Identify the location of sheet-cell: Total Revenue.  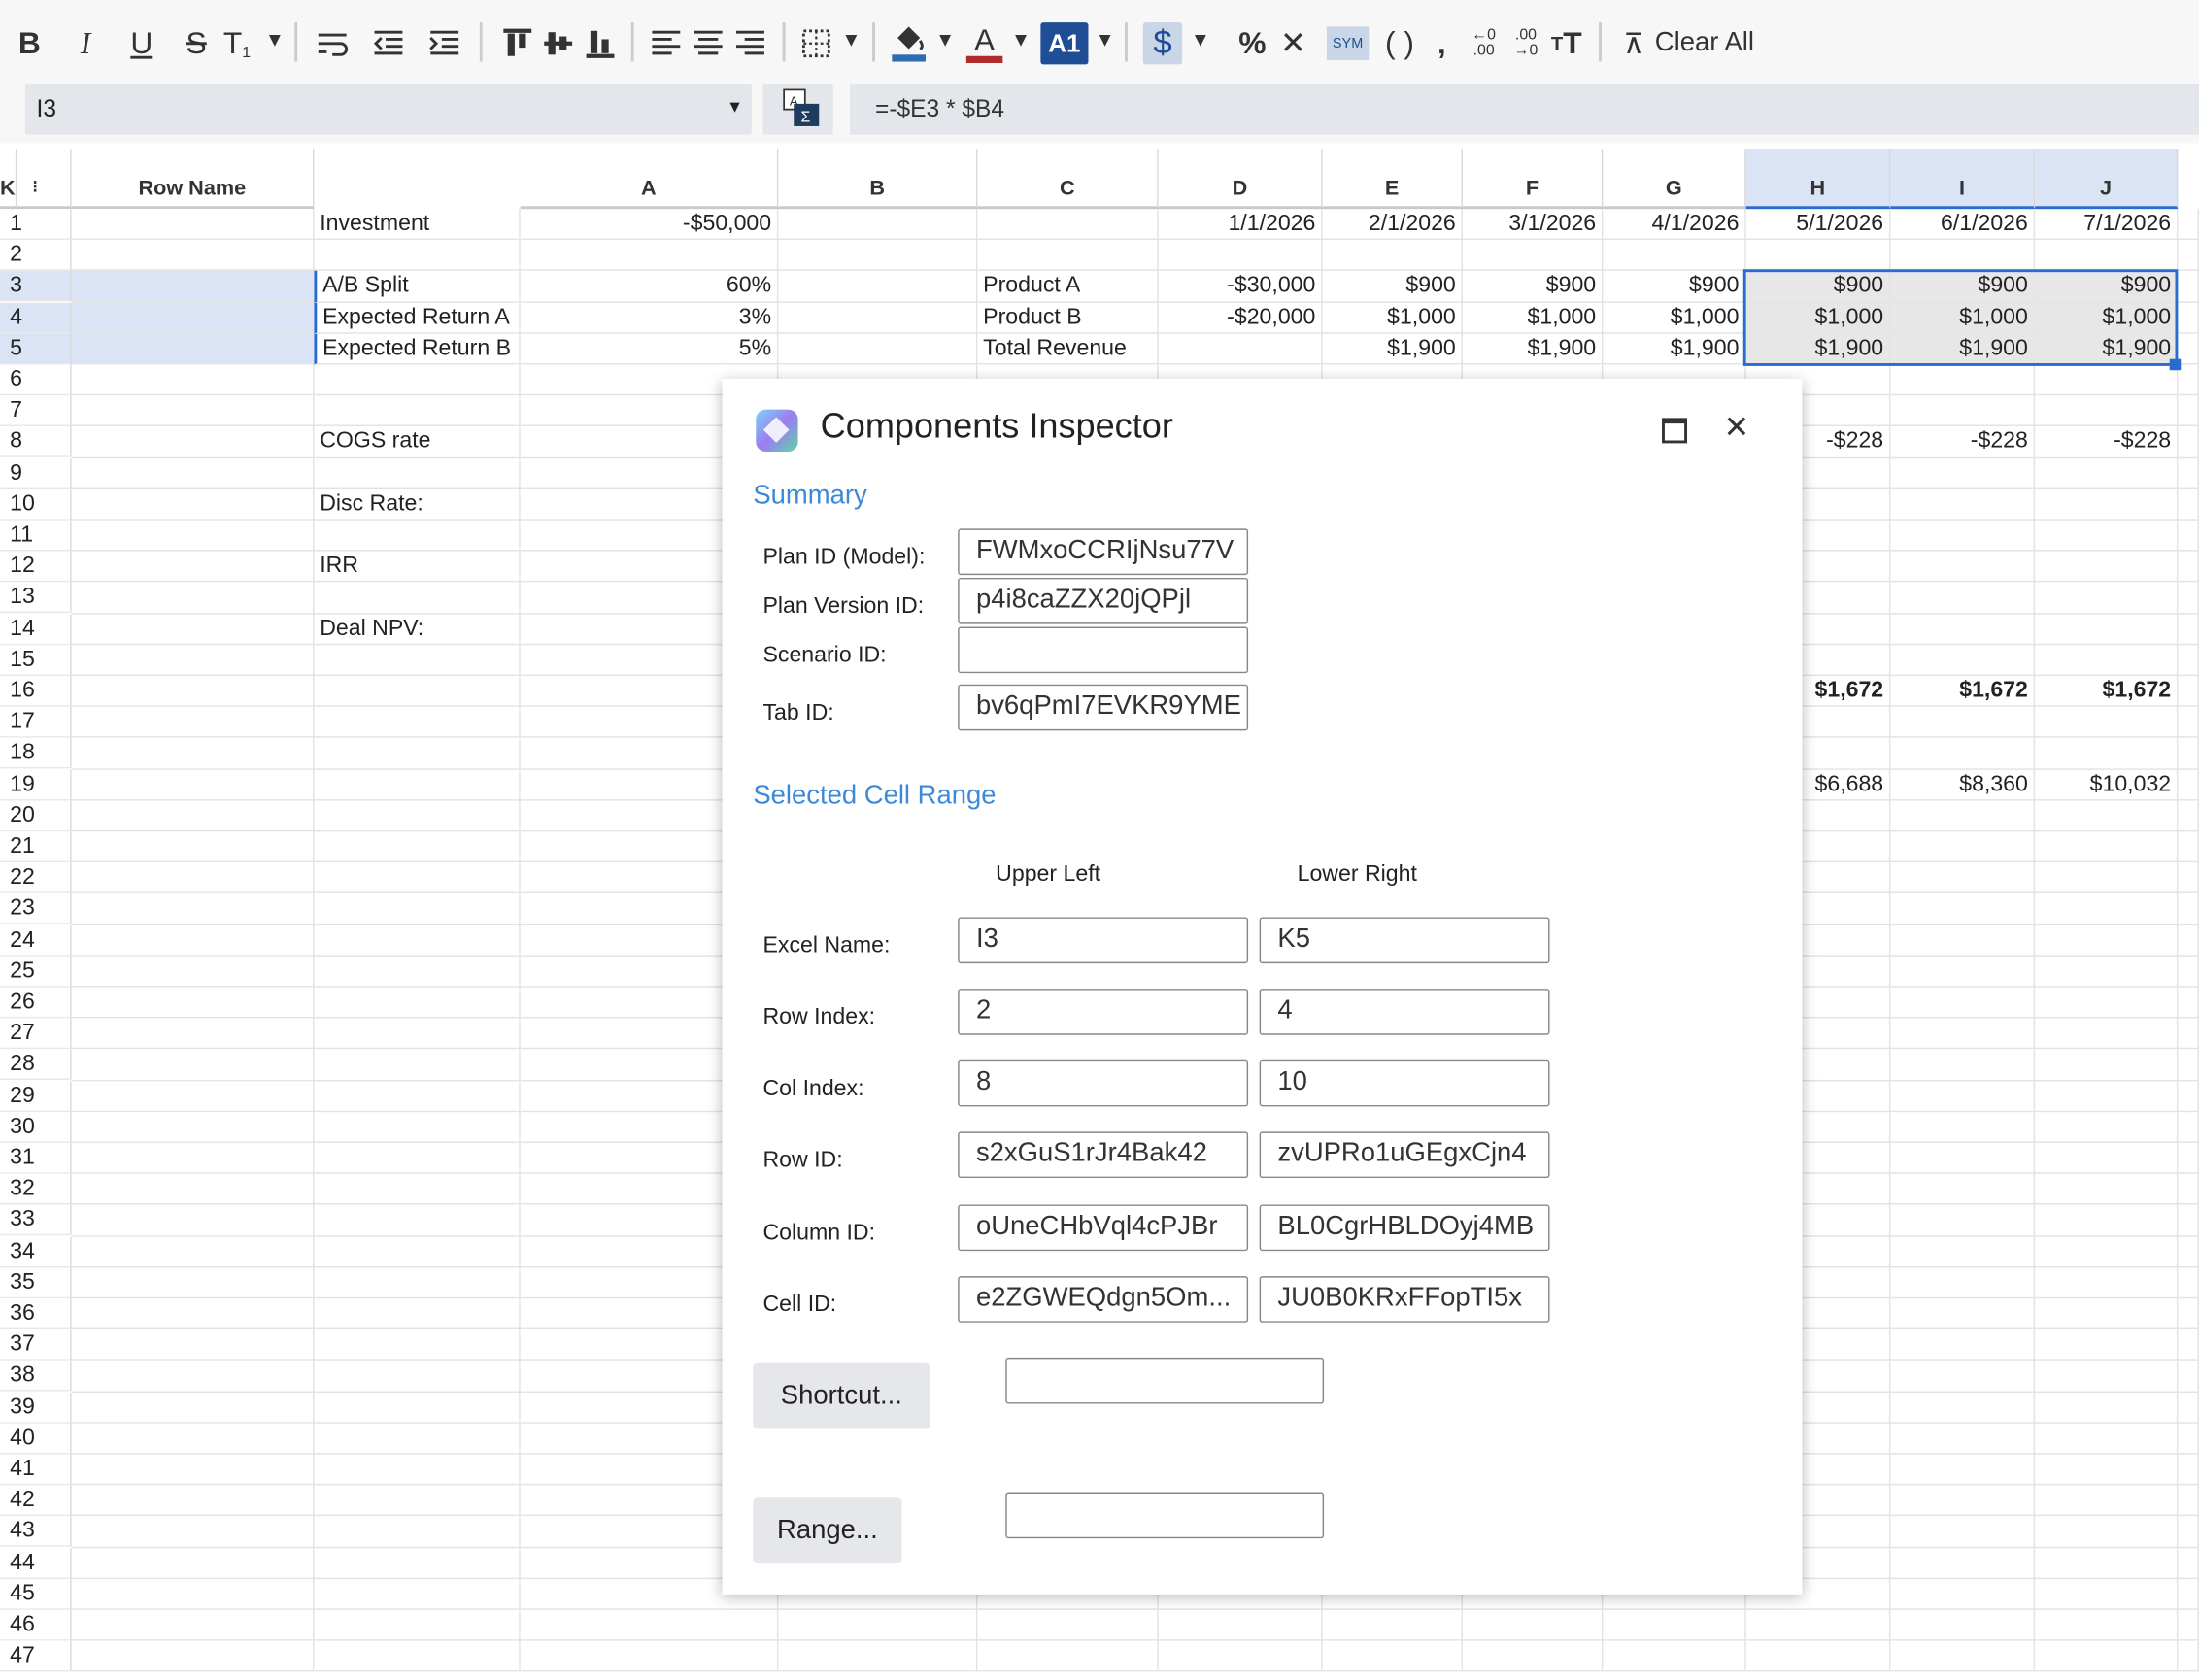
(1068, 349).